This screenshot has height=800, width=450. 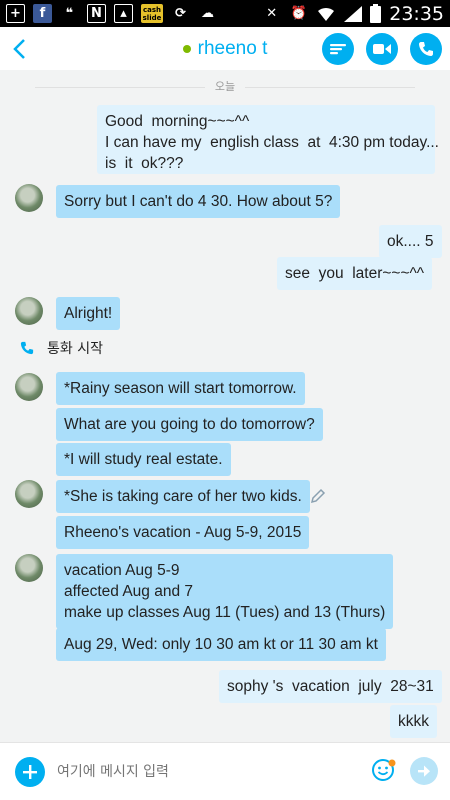 I want to click on message-incoming: What are you going to do tomorrow?, so click(x=189, y=424).